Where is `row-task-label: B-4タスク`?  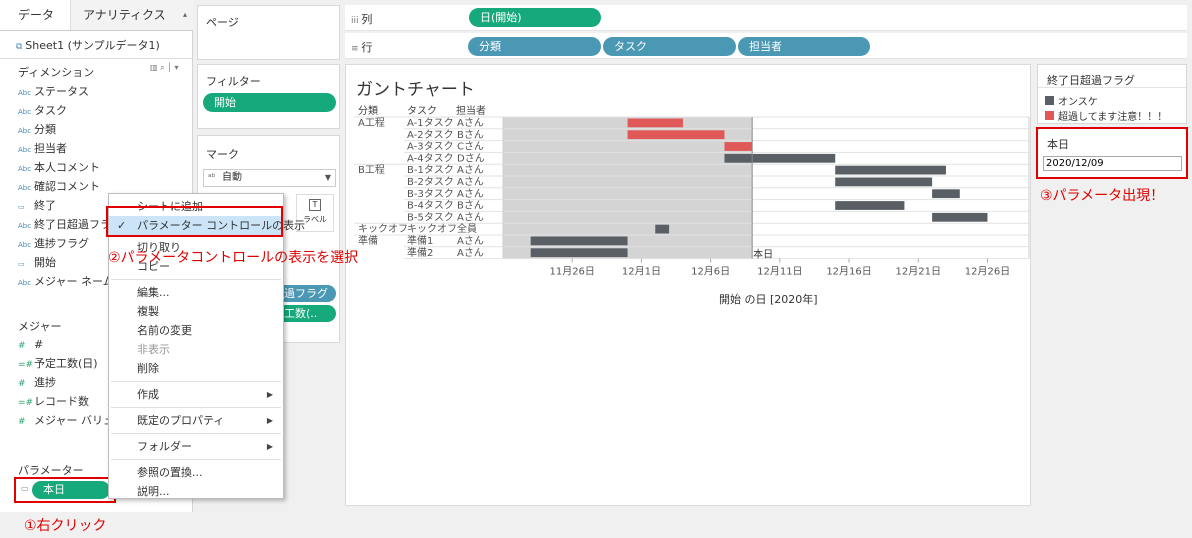
row-task-label: B-4タスク is located at coordinates (430, 206).